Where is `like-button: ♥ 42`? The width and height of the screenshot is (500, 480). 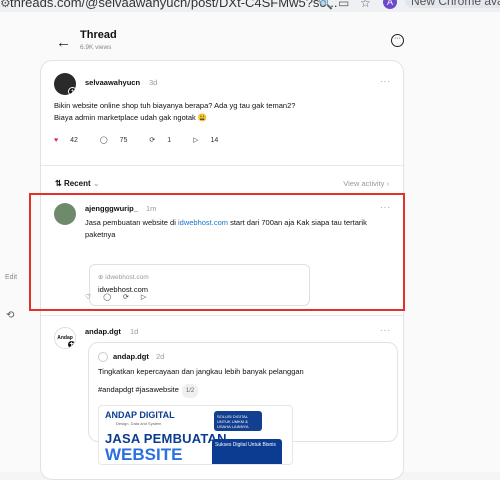
like-button: ♥ 42 is located at coordinates (71, 140).